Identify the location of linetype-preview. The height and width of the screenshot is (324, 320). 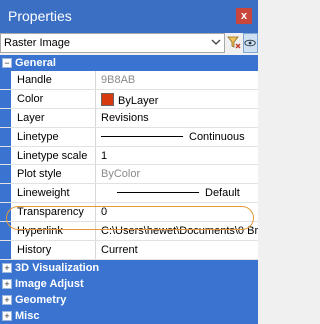
(142, 136).